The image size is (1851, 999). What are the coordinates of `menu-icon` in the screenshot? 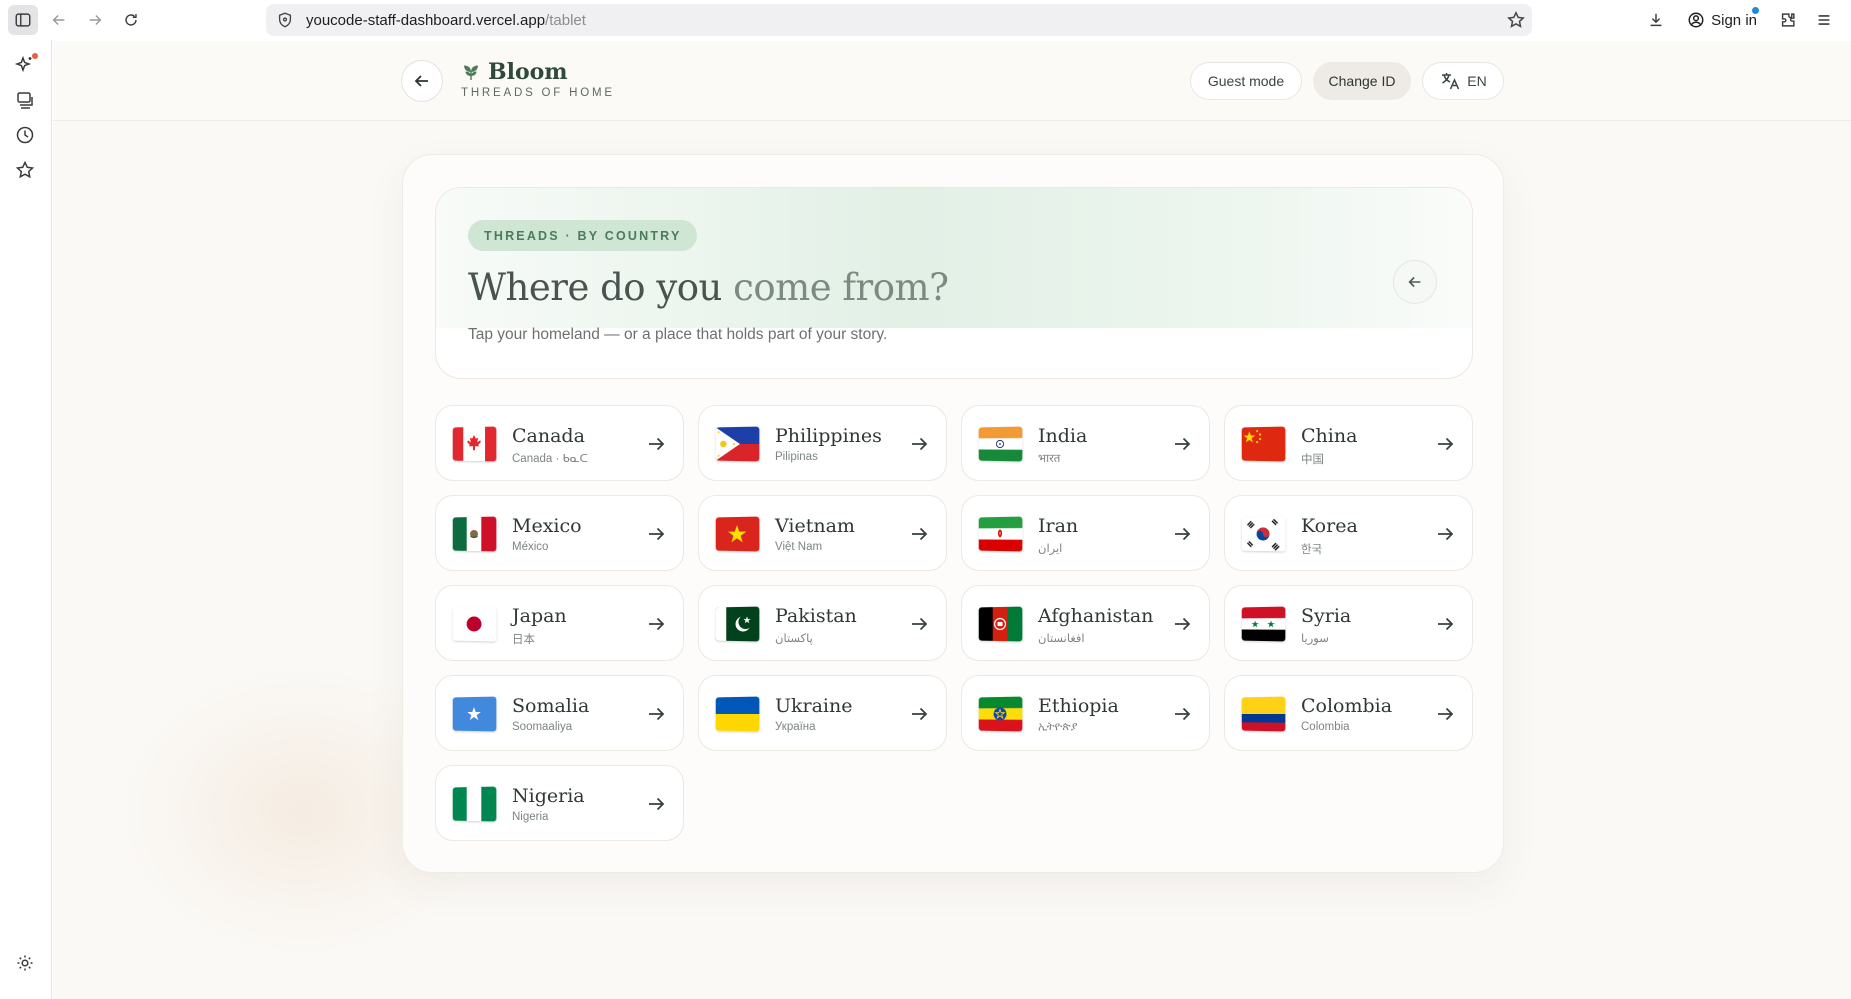 It's located at (1824, 20).